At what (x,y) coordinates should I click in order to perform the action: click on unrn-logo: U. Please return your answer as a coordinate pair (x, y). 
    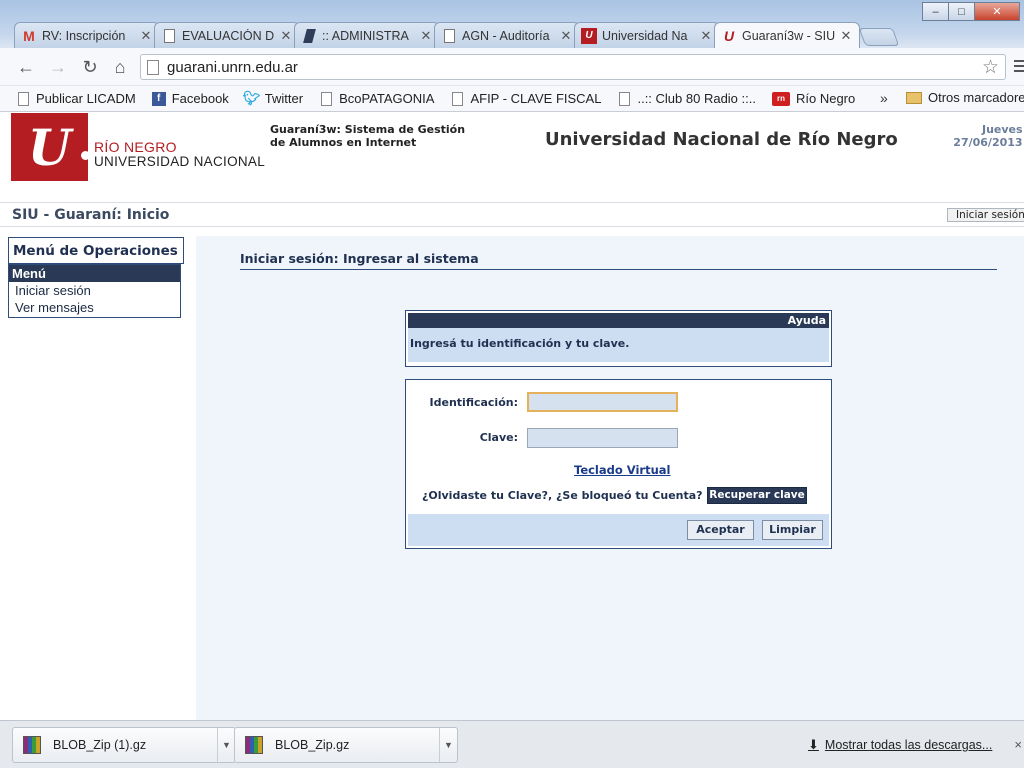
    Looking at the image, I should click on (50, 147).